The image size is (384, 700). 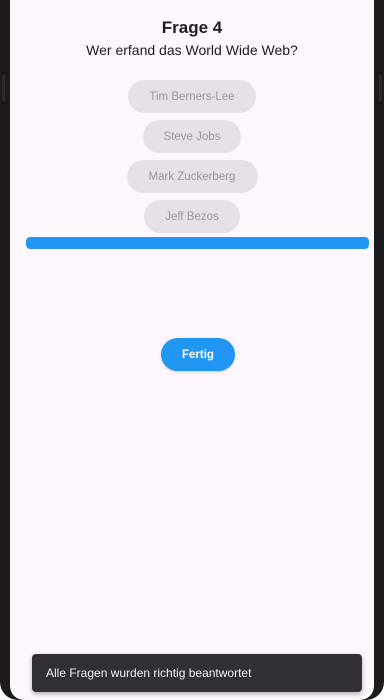 I want to click on snackbar: Alle Fragen wurden richtig beantwortet, so click(x=197, y=673).